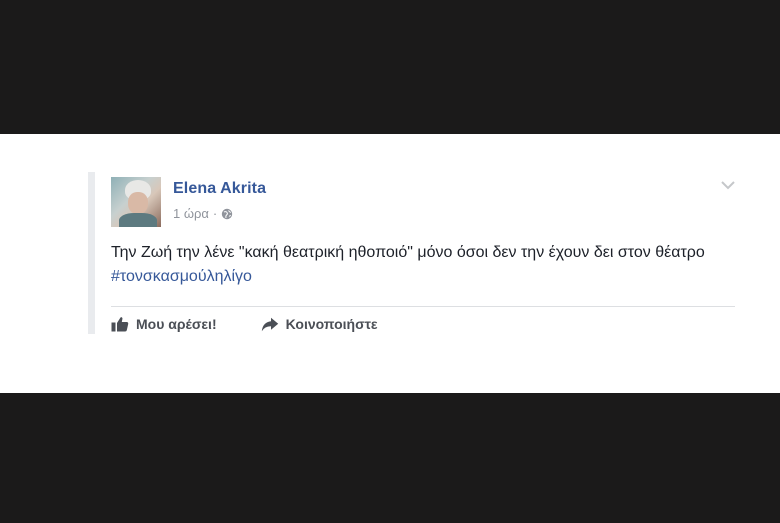 This screenshot has height=523, width=780. What do you see at coordinates (91, 253) in the screenshot?
I see `quote-rule` at bounding box center [91, 253].